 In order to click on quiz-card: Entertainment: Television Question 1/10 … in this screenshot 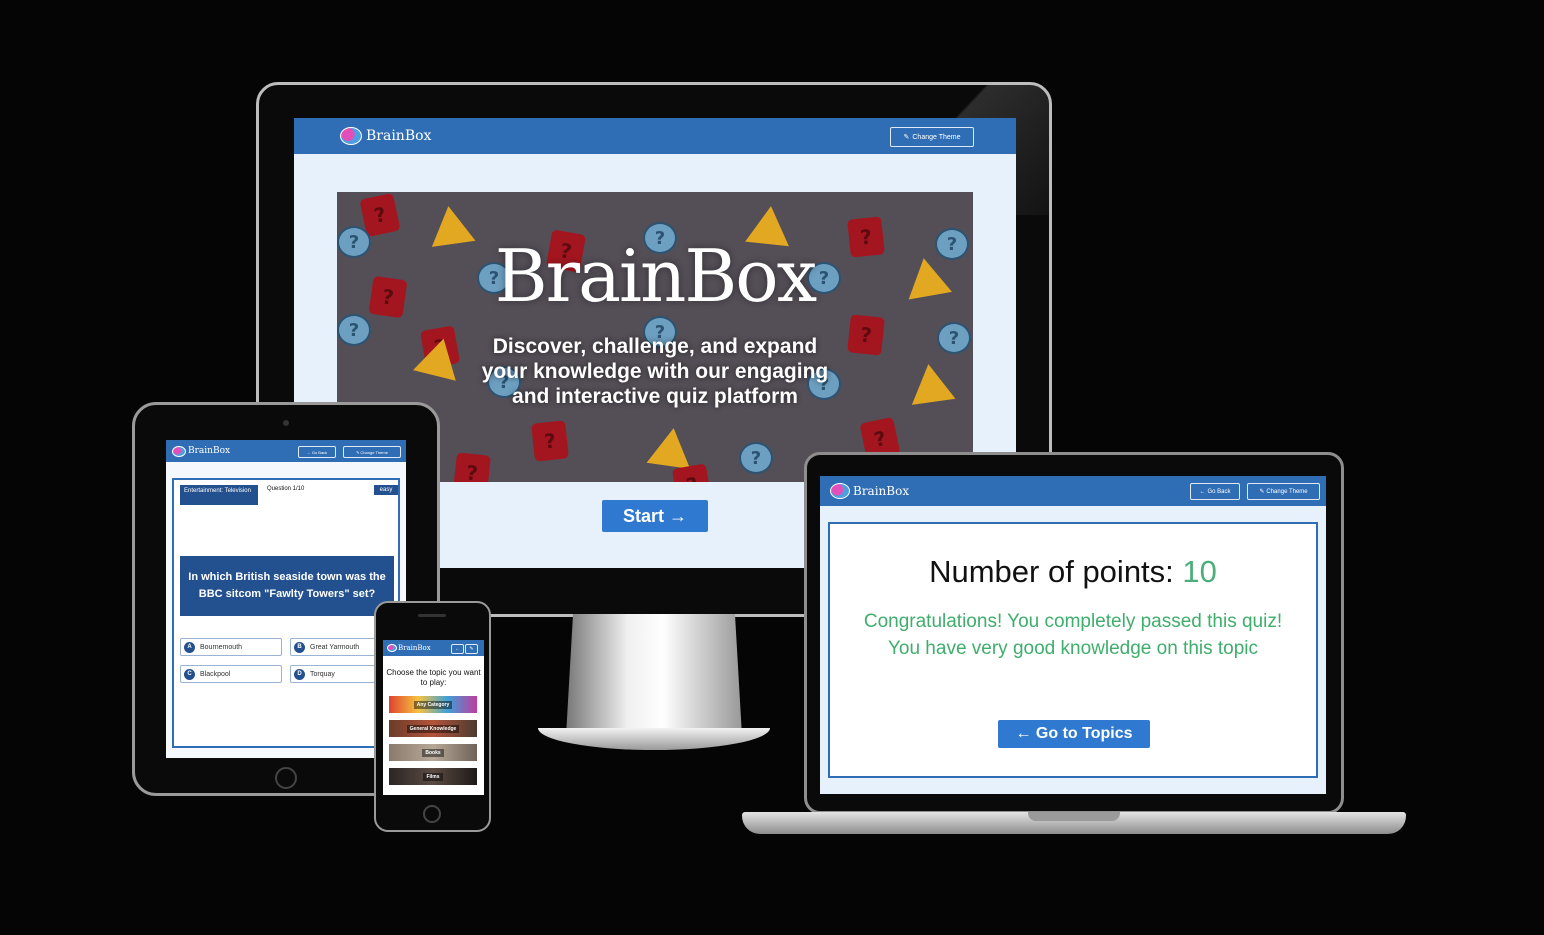, I will do `click(286, 613)`.